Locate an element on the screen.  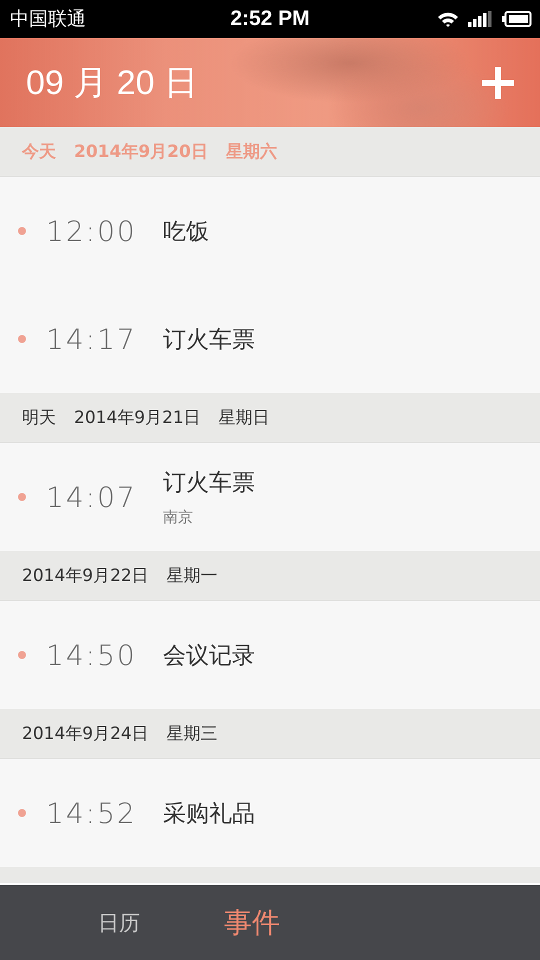
event-row: 14:50 会议记录 is located at coordinates (270, 655).